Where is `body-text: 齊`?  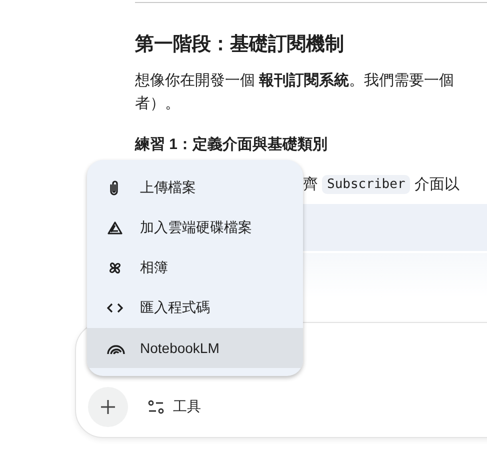 body-text: 齊 is located at coordinates (310, 184).